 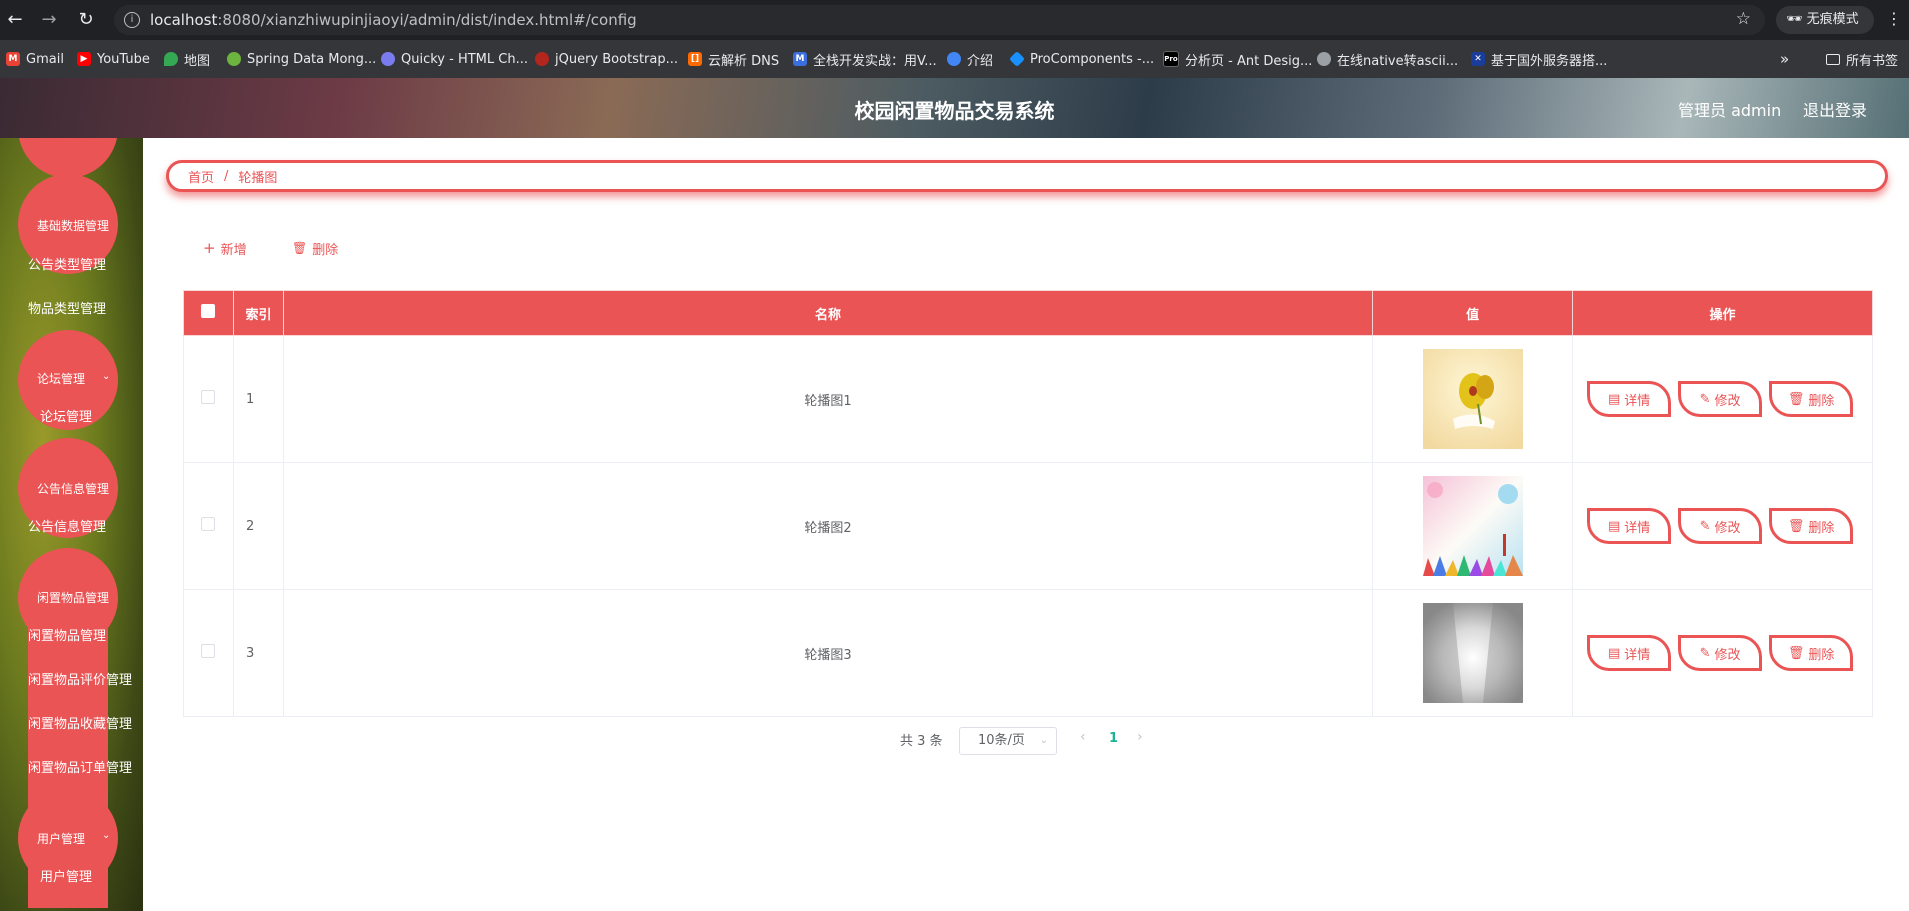 I want to click on batch-delete-button: 🗑 删除, so click(x=315, y=248).